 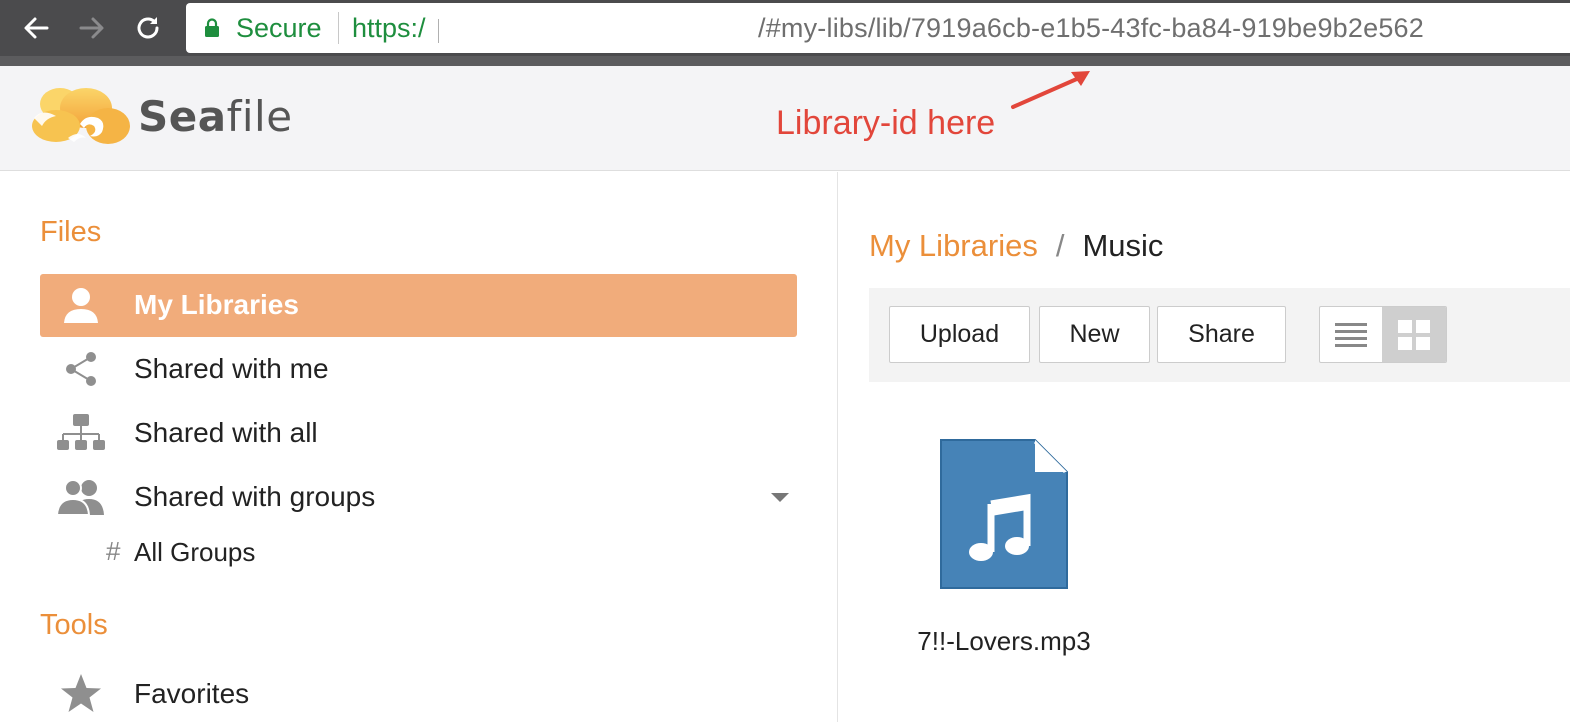 What do you see at coordinates (418, 369) in the screenshot?
I see `sidebar-item-shared-with-me: Shared with me` at bounding box center [418, 369].